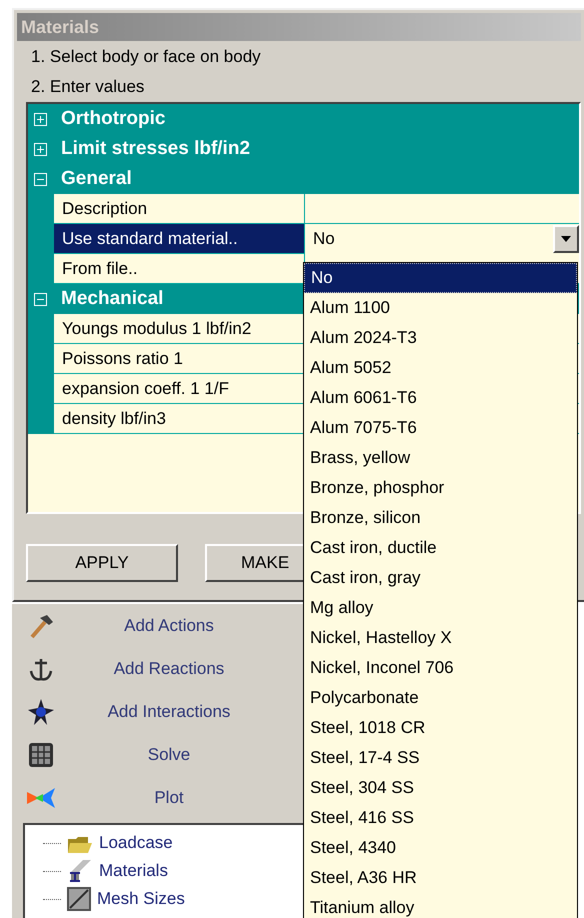 Image resolution: width=584 pixels, height=918 pixels. Describe the element at coordinates (60, 27) in the screenshot. I see `window-title: Materials` at that location.